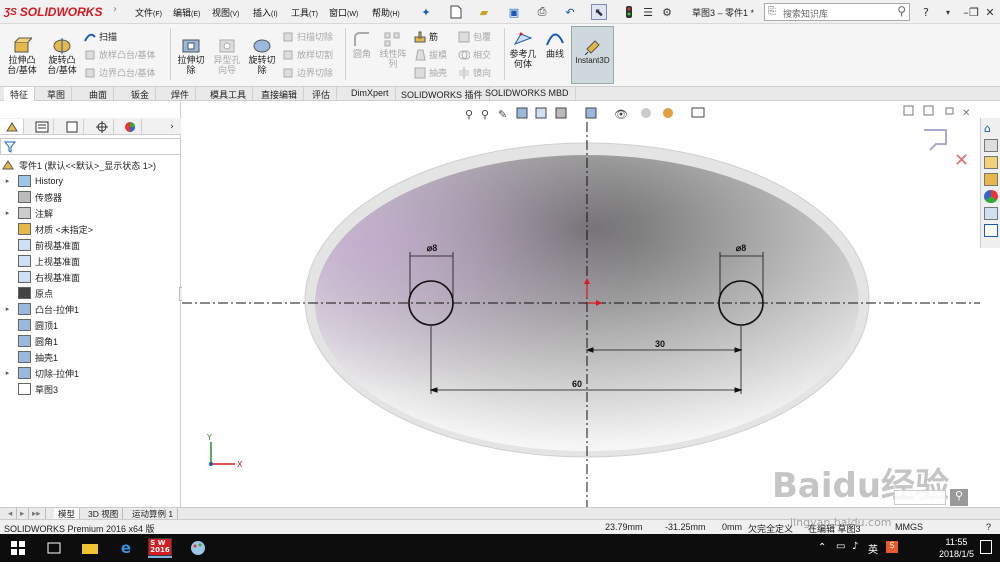  I want to click on tab-3d-view: 3D 视图, so click(104, 513).